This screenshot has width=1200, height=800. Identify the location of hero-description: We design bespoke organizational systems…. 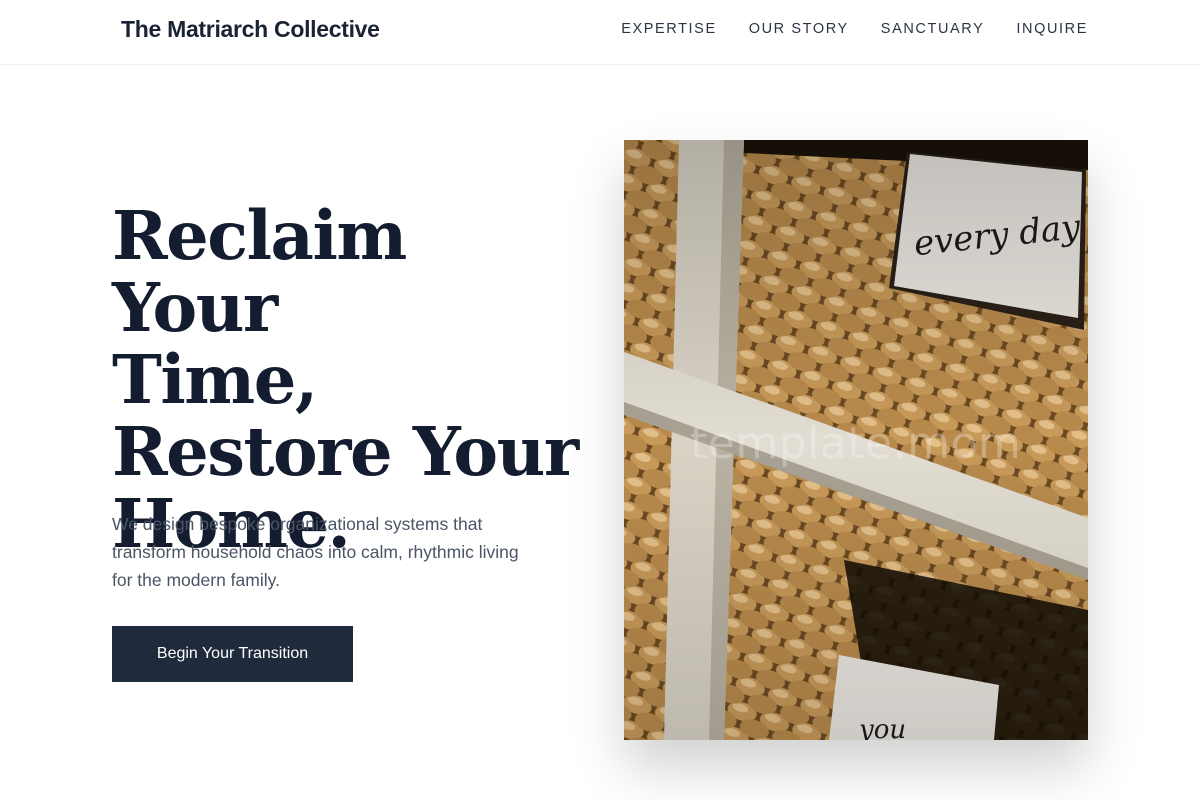
(315, 552).